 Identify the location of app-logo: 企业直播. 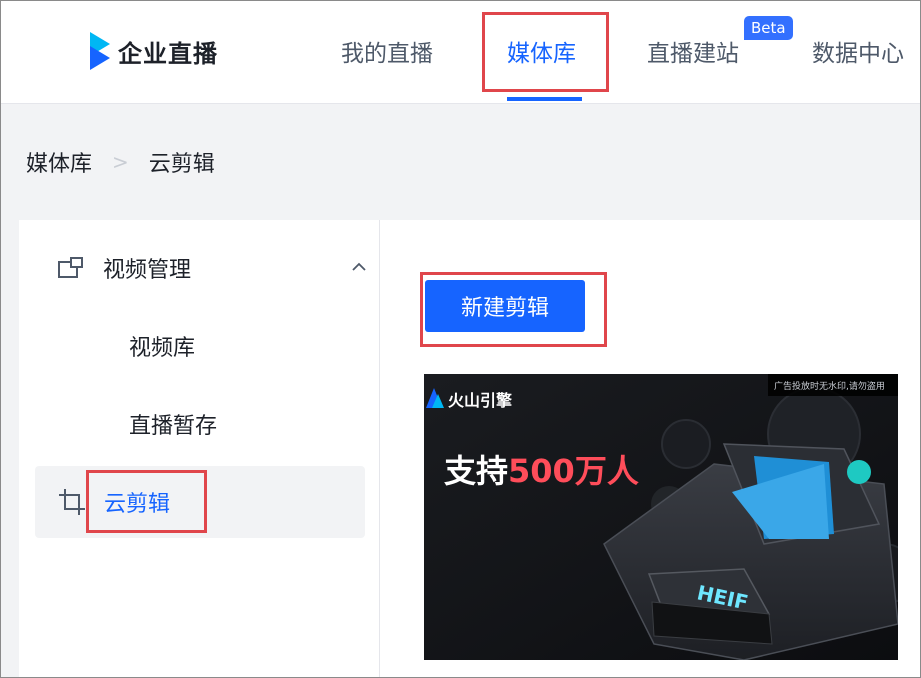
(153, 51).